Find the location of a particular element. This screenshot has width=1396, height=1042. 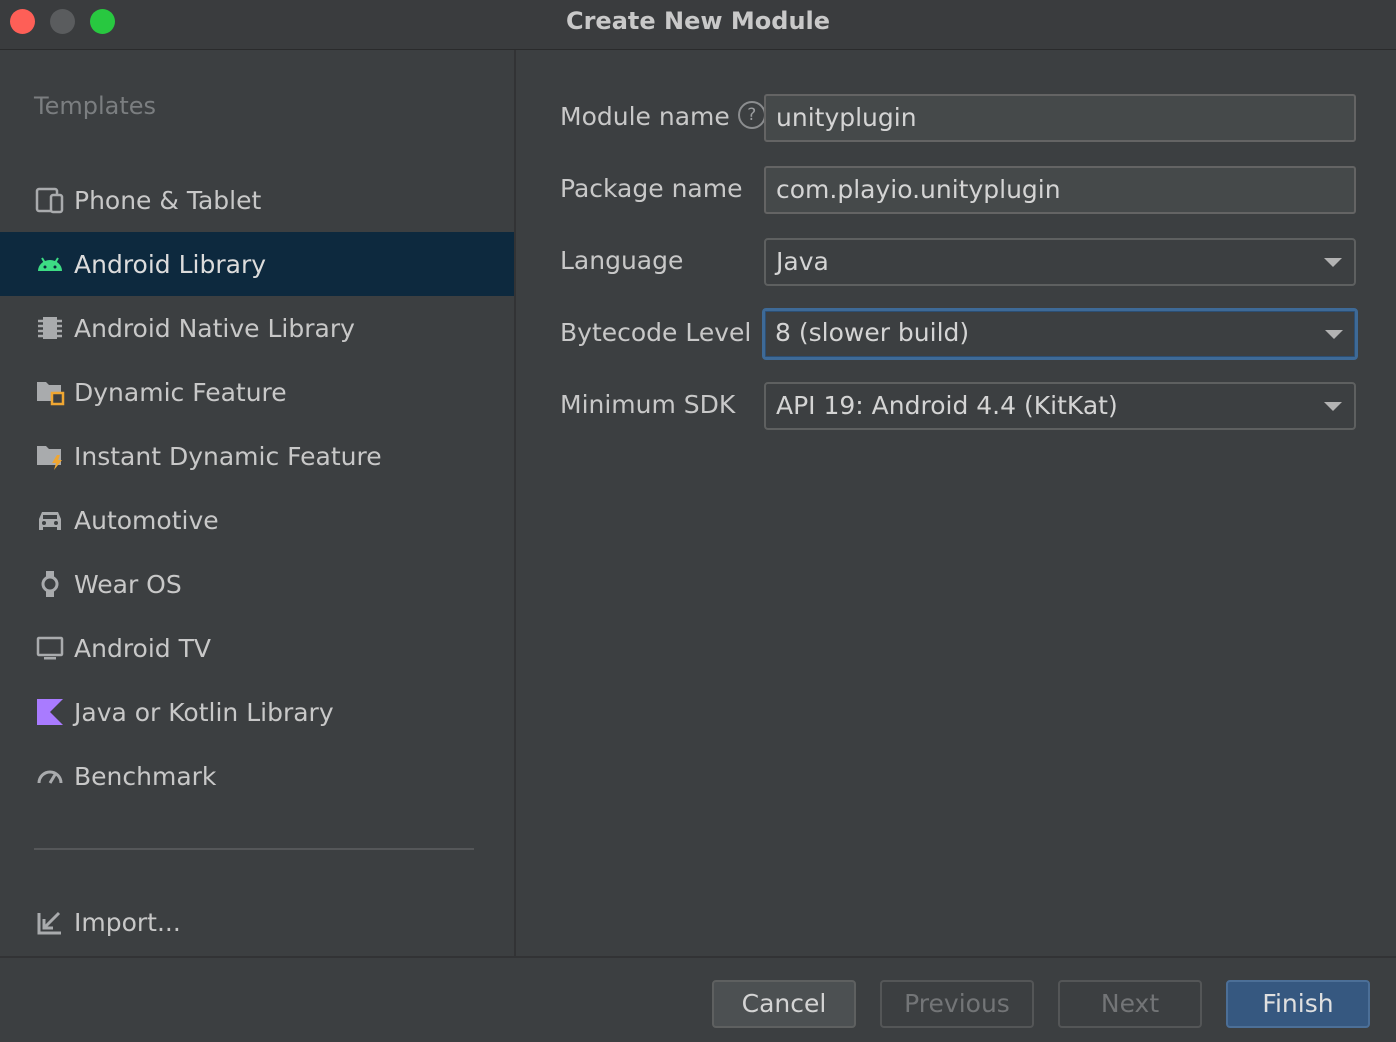

dialog-footer: Cancel Previous Next Finish is located at coordinates (698, 999).